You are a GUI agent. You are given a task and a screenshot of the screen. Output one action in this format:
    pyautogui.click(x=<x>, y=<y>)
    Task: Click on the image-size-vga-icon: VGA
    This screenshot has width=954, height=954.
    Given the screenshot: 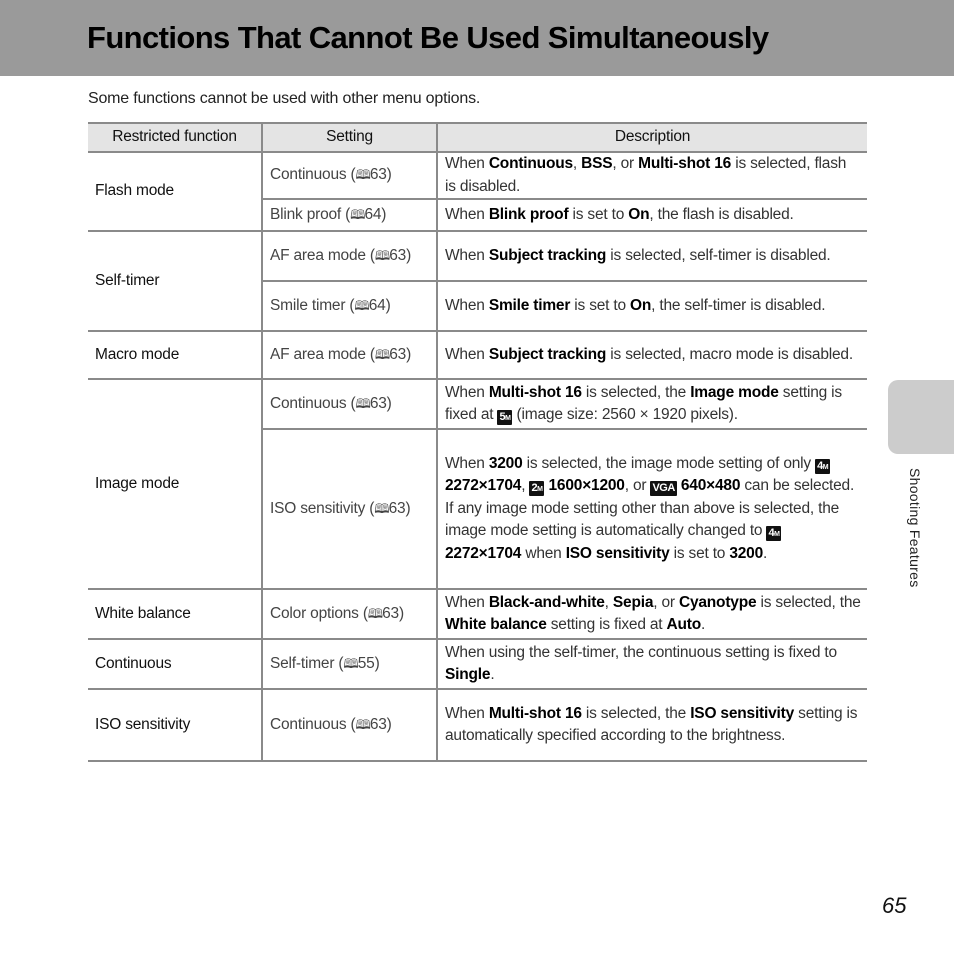 What is the action you would take?
    pyautogui.click(x=663, y=489)
    